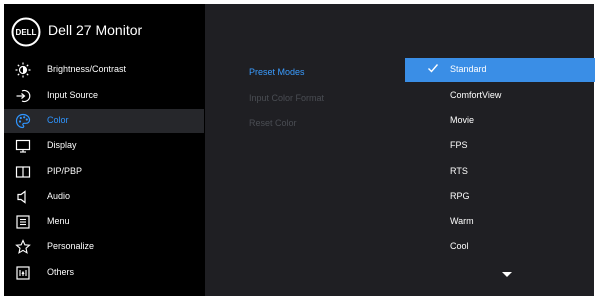 The image size is (598, 297). Describe the element at coordinates (104, 172) in the screenshot. I see `sidebar-item-pip-pbp: PIP/PBP` at that location.